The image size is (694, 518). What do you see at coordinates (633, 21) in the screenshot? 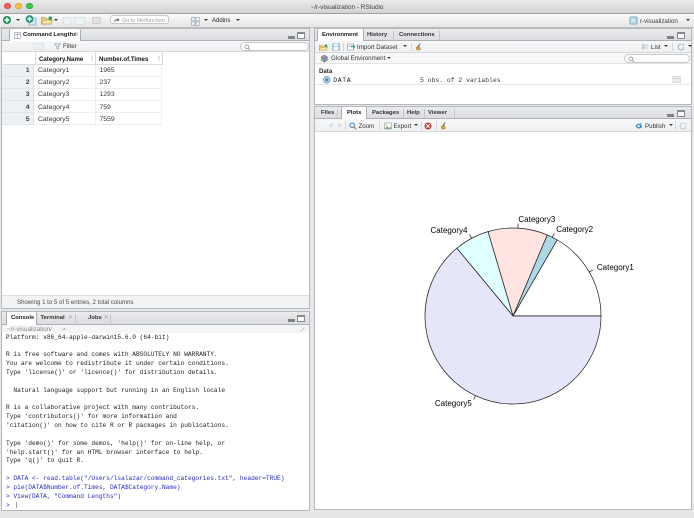
I see `svg-text: R` at bounding box center [633, 21].